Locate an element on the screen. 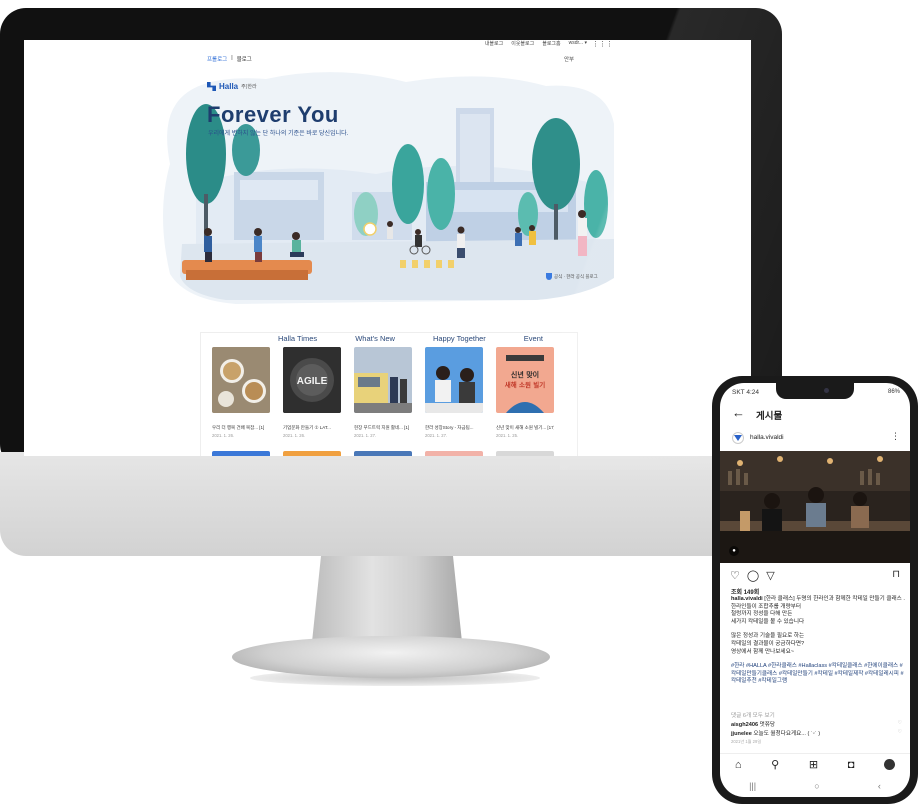  halla-logo: Halla 주)한라 is located at coordinates (232, 86).